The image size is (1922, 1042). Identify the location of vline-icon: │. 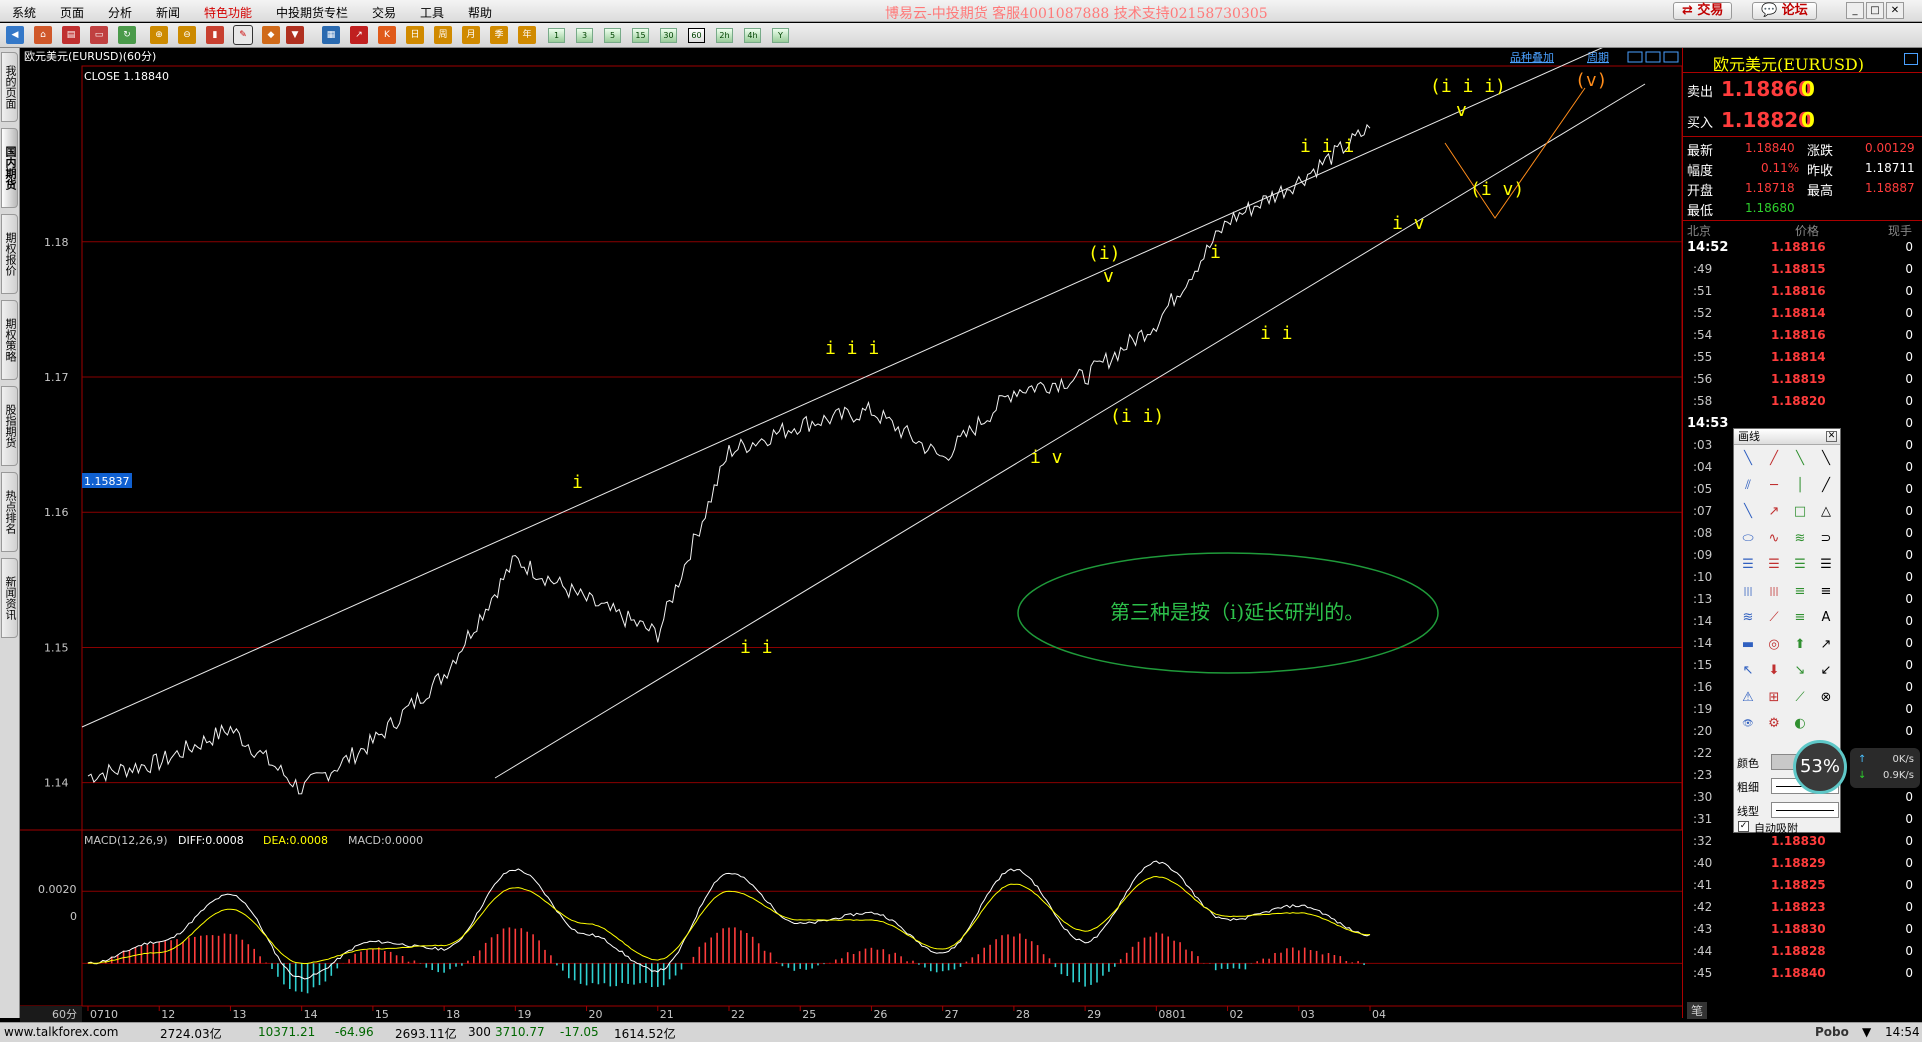
(1800, 486).